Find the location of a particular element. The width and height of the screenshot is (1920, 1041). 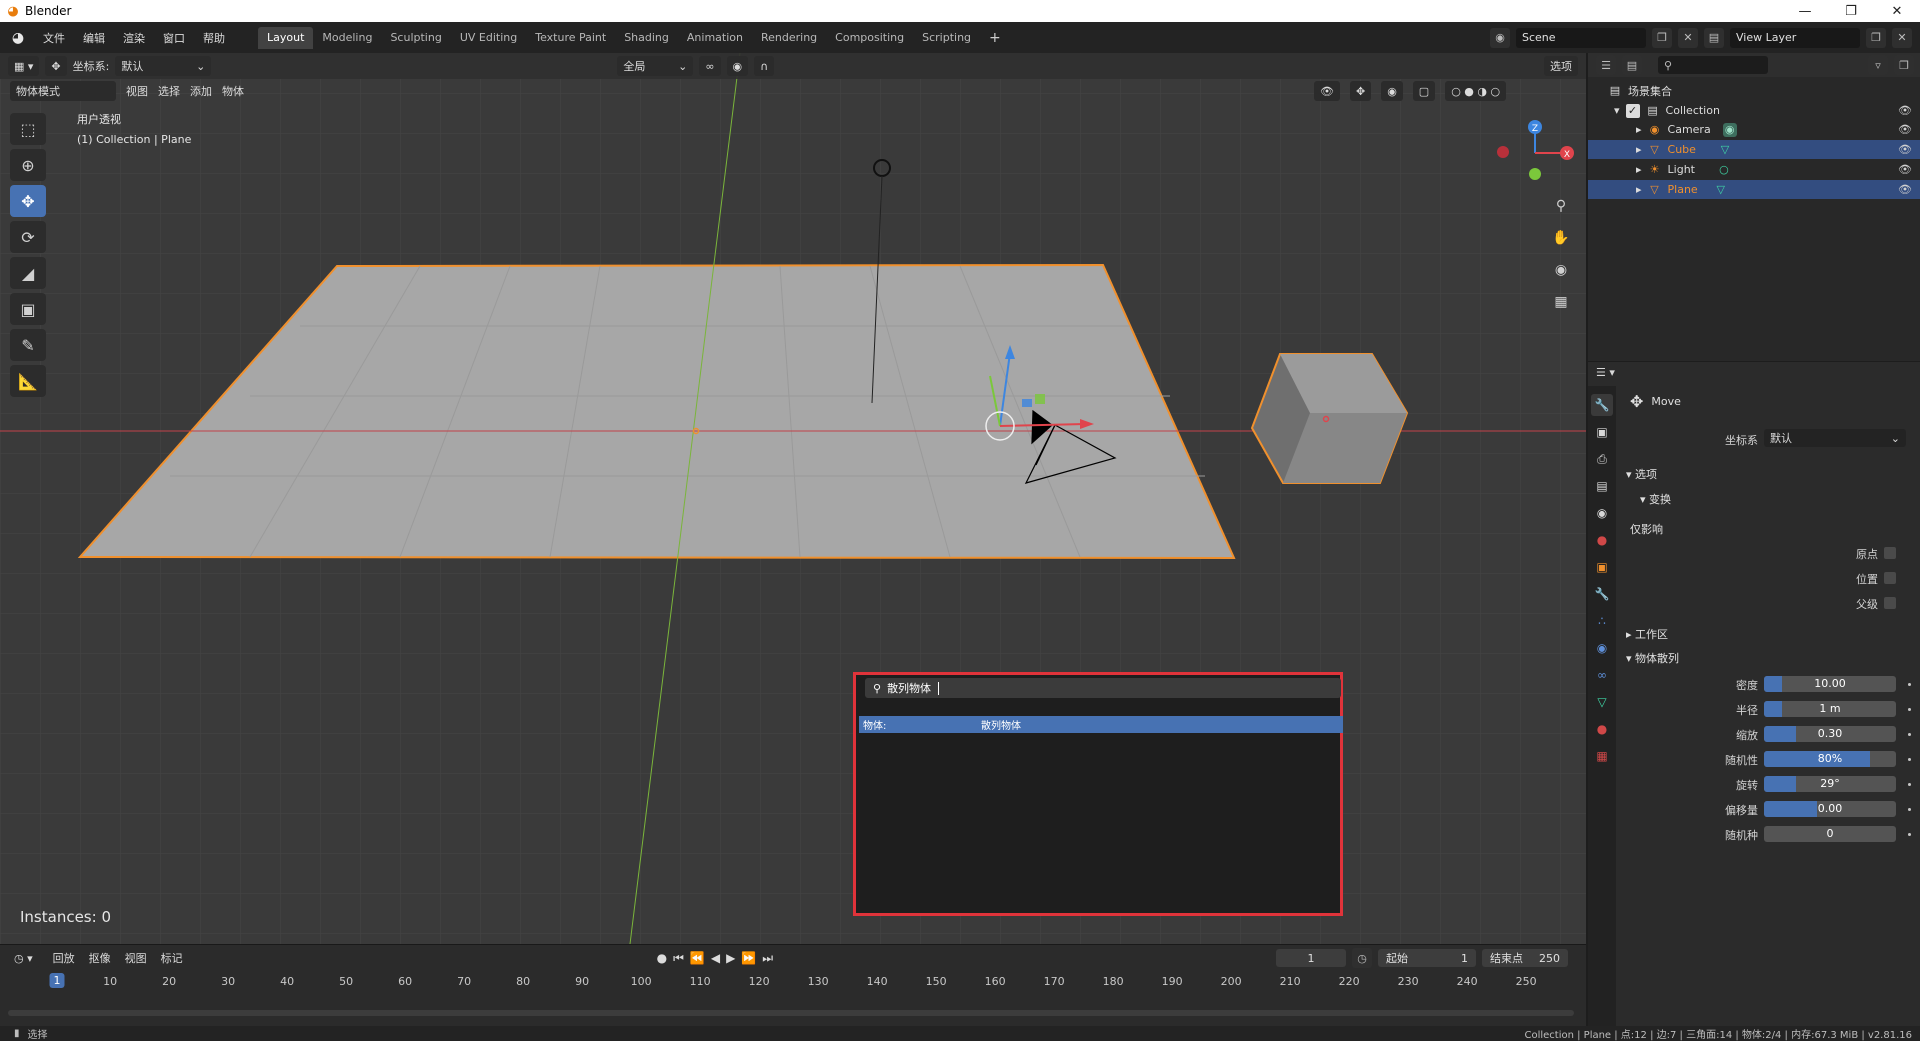

visibility-icon: 👁 is located at coordinates (1327, 91).